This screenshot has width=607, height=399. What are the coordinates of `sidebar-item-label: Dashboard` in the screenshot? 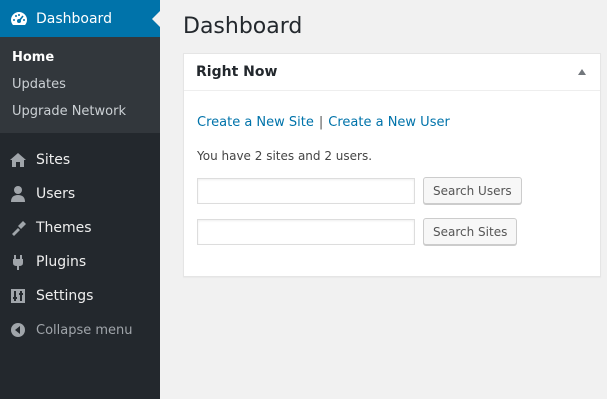 It's located at (74, 18).